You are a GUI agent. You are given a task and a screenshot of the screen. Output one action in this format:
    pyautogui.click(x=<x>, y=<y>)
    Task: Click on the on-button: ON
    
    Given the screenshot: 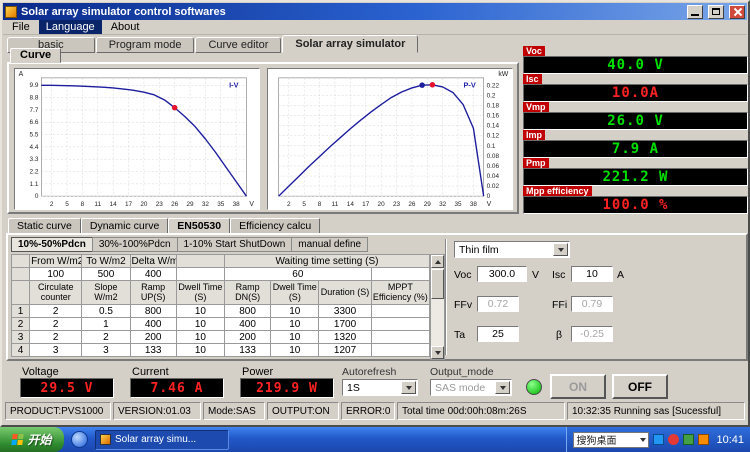 What is the action you would take?
    pyautogui.click(x=578, y=386)
    